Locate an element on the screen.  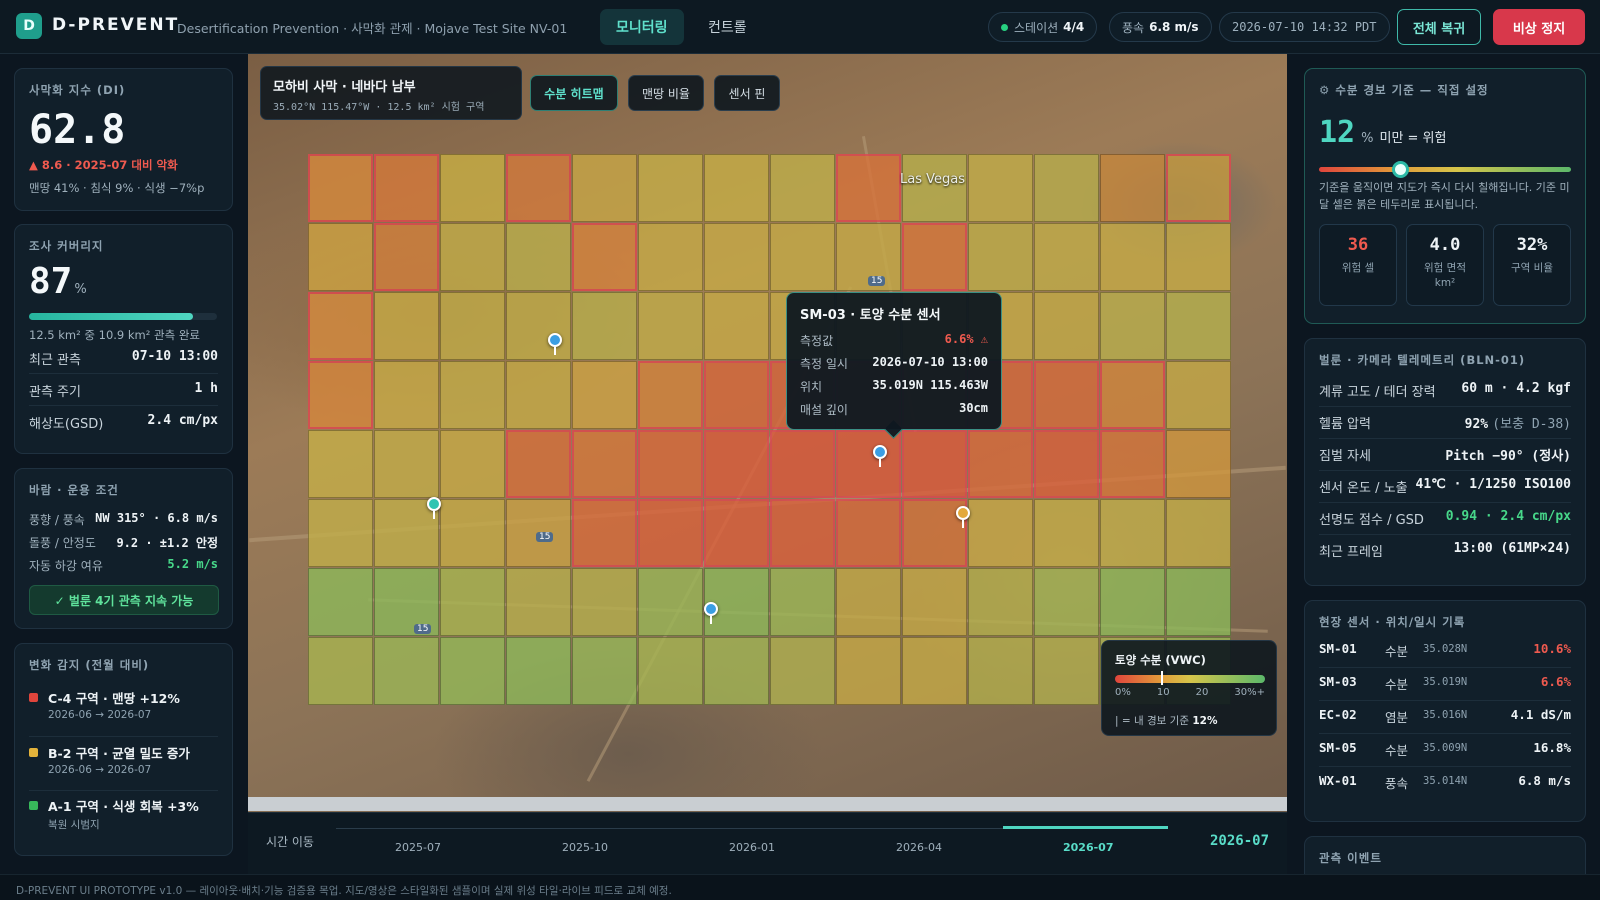
sensor-row: SM-03 수분 35.019N 6.6% is located at coordinates (1445, 686).